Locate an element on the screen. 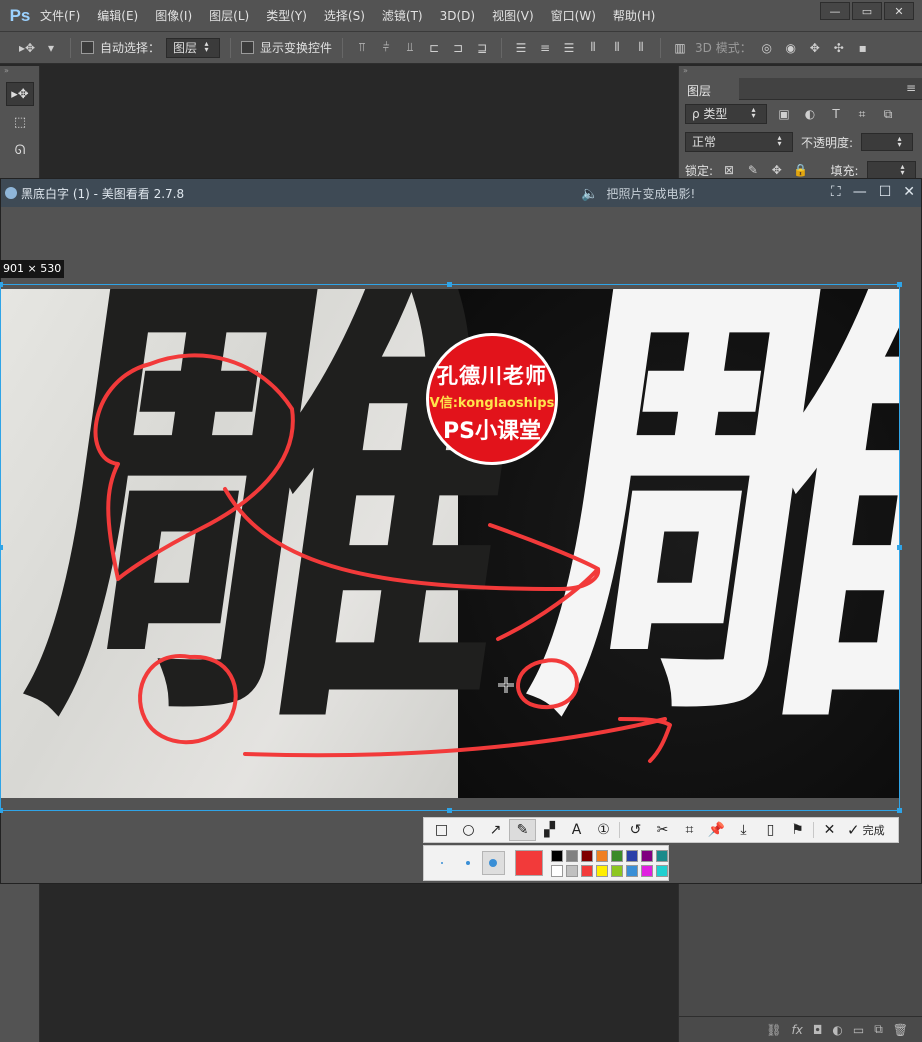  minimize-button: — is located at coordinates (835, 11).